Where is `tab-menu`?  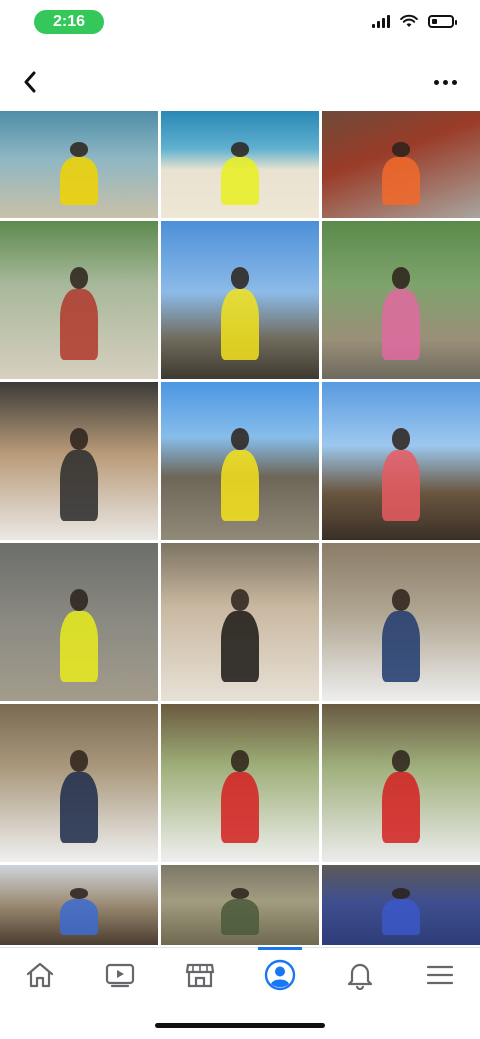 tab-menu is located at coordinates (440, 975).